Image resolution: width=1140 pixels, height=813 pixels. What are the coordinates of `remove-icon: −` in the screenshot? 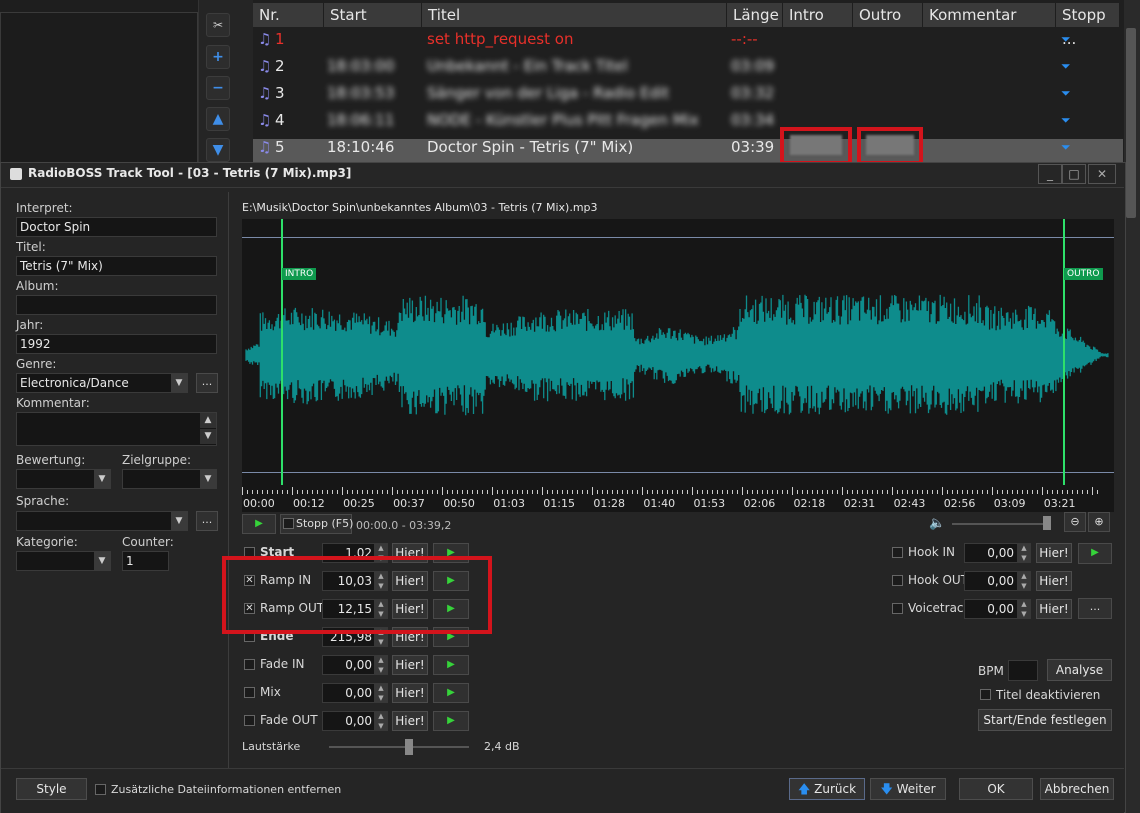 It's located at (218, 88).